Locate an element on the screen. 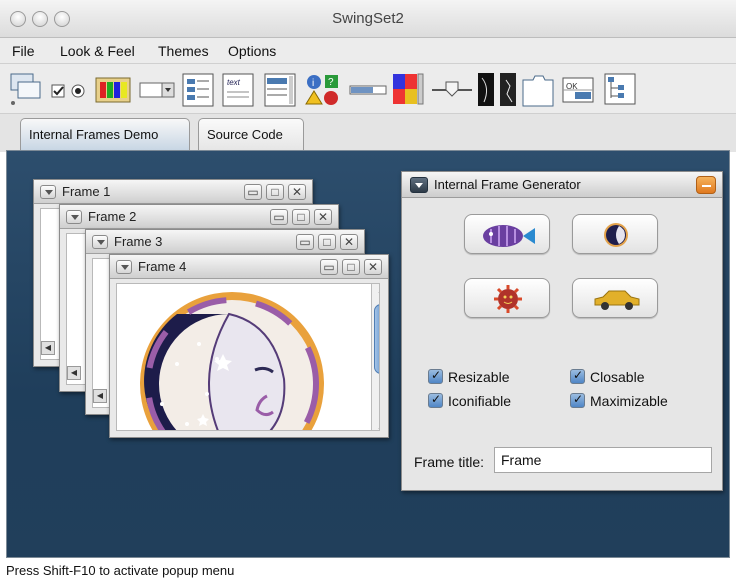  menu-look-and-feel: Look & Feel is located at coordinates (97, 51).